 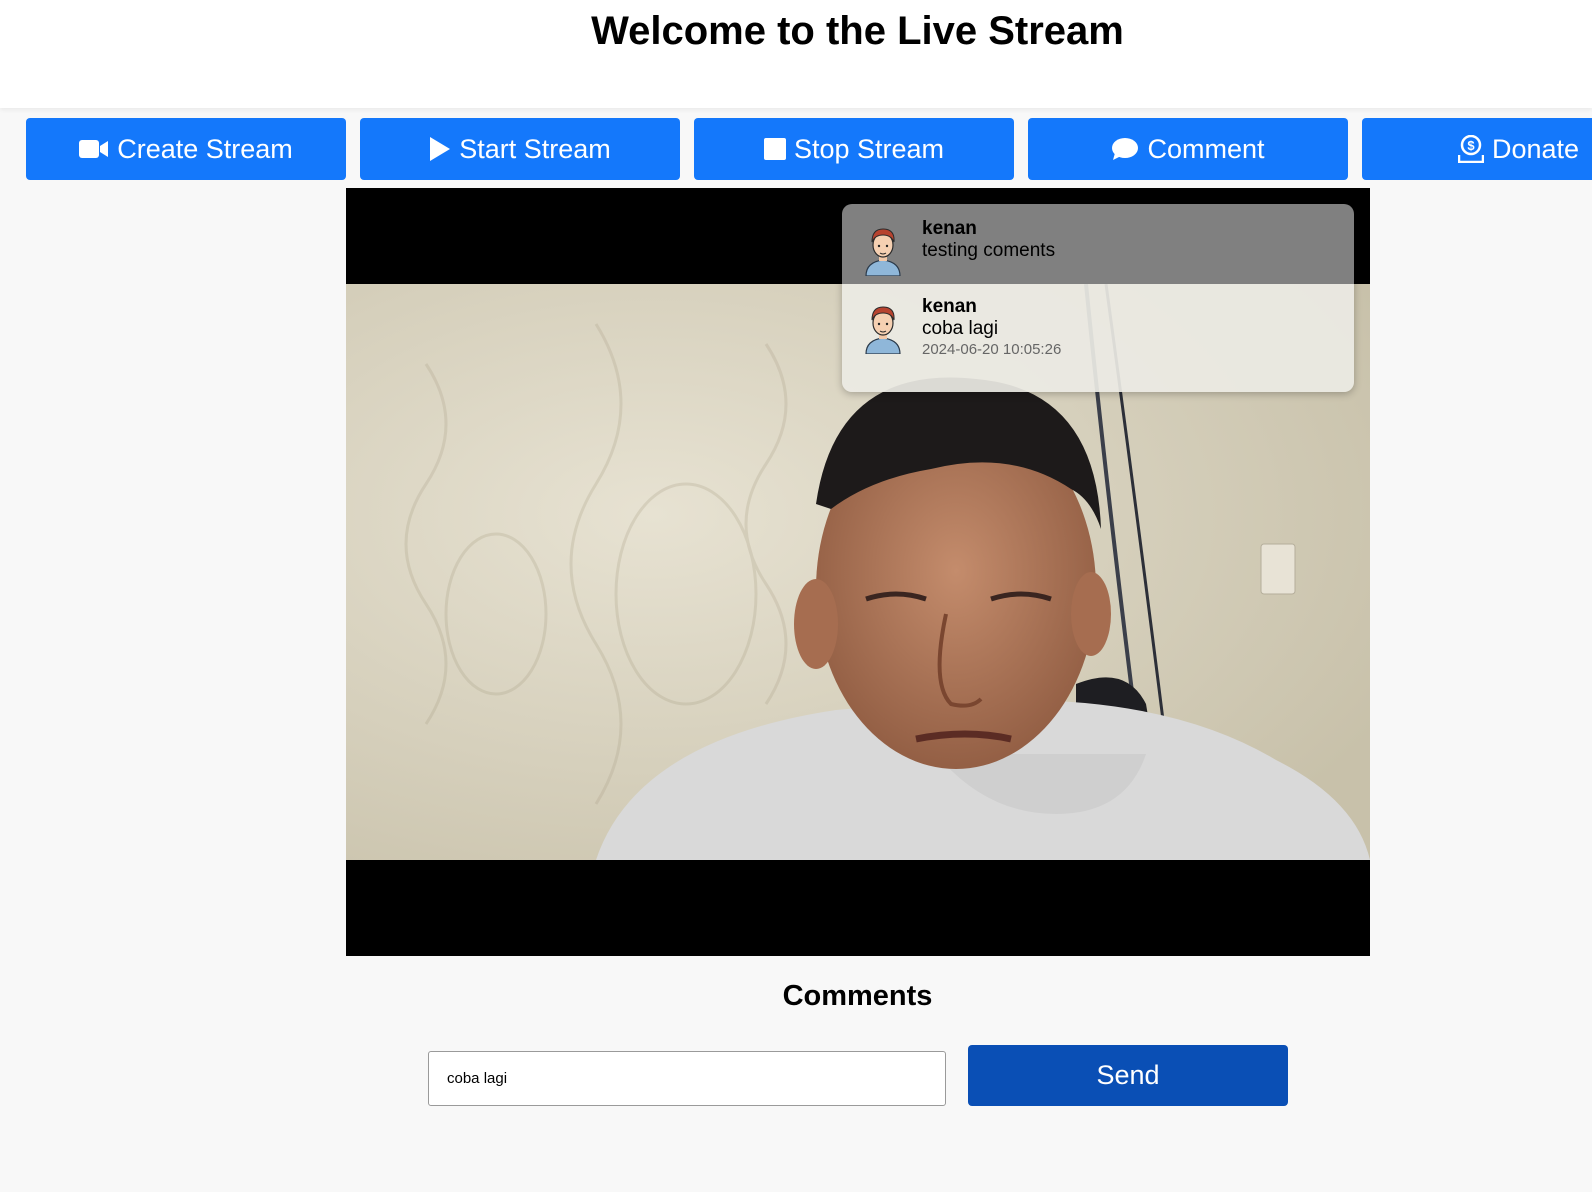 I want to click on page-title: Welcome to the Live Stream, so click(x=857, y=31).